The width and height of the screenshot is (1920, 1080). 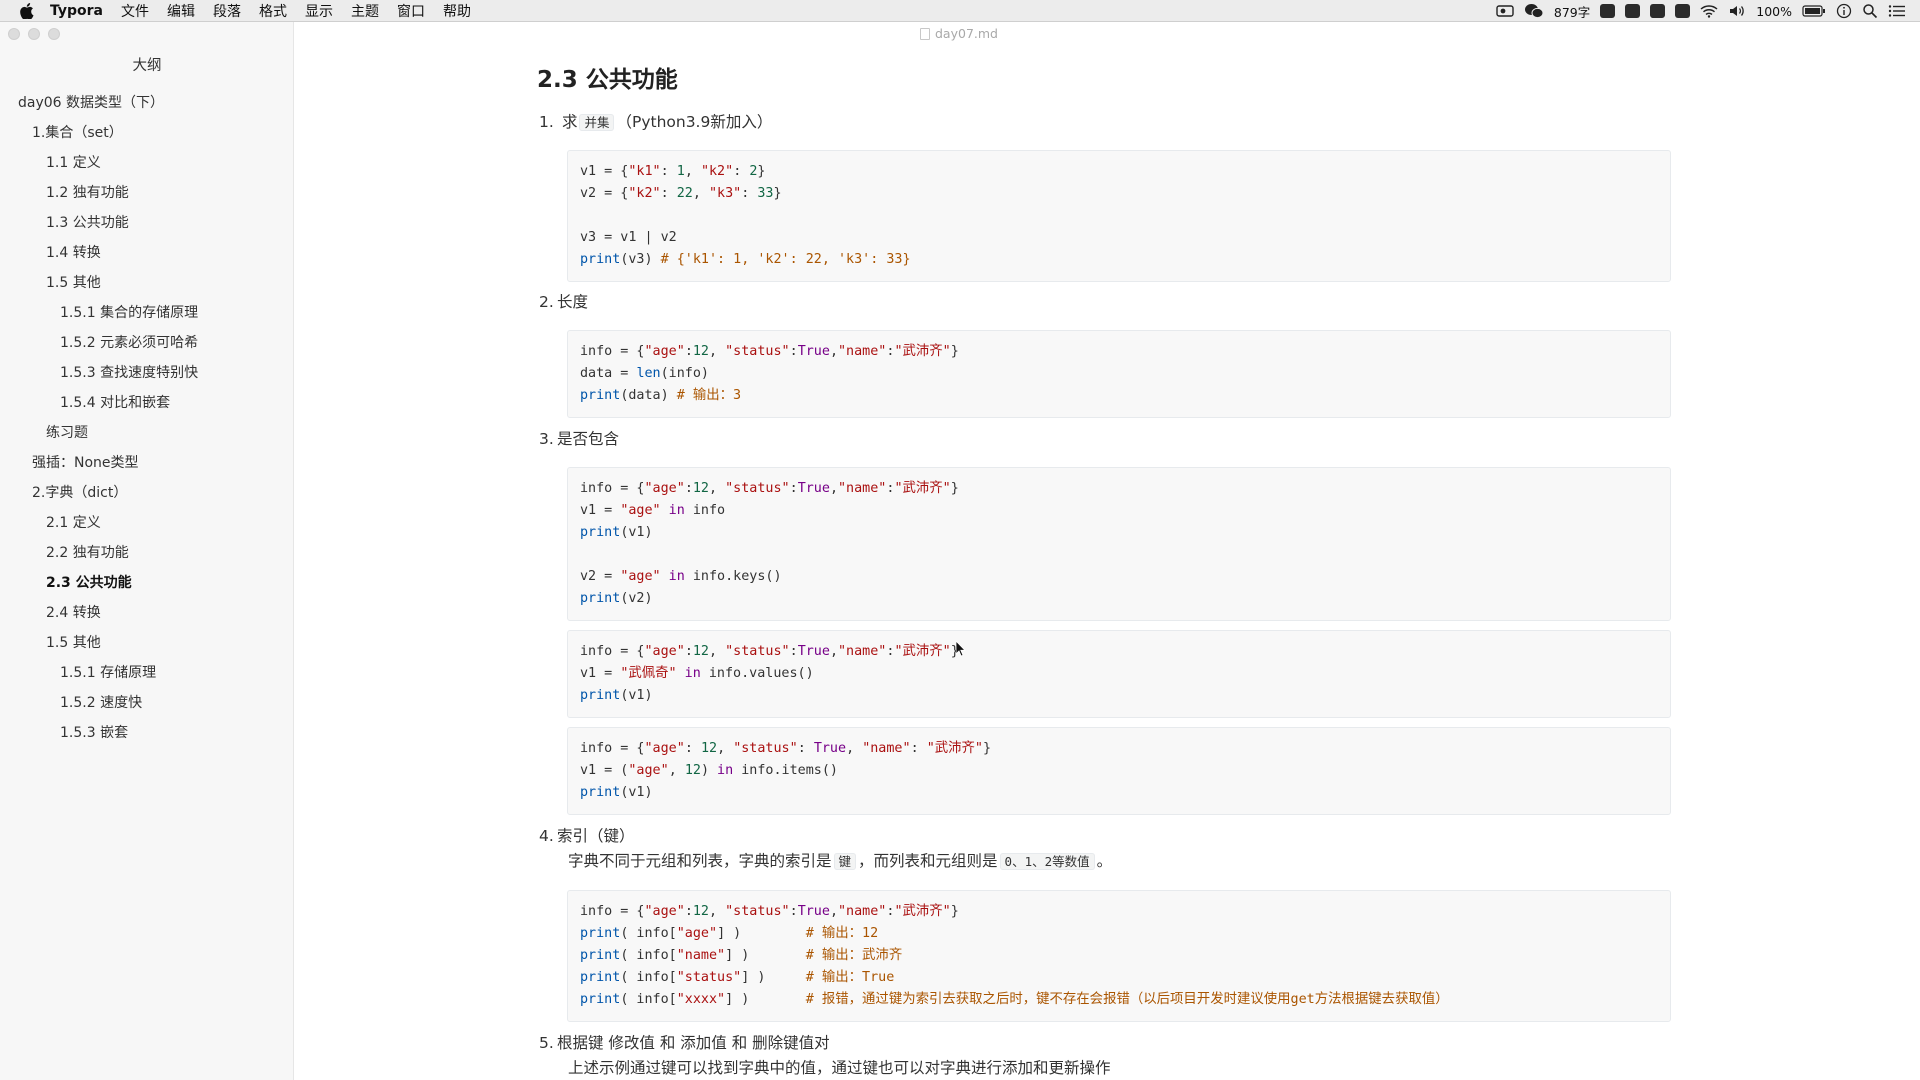 I want to click on outline-item: 练习题, so click(x=147, y=433).